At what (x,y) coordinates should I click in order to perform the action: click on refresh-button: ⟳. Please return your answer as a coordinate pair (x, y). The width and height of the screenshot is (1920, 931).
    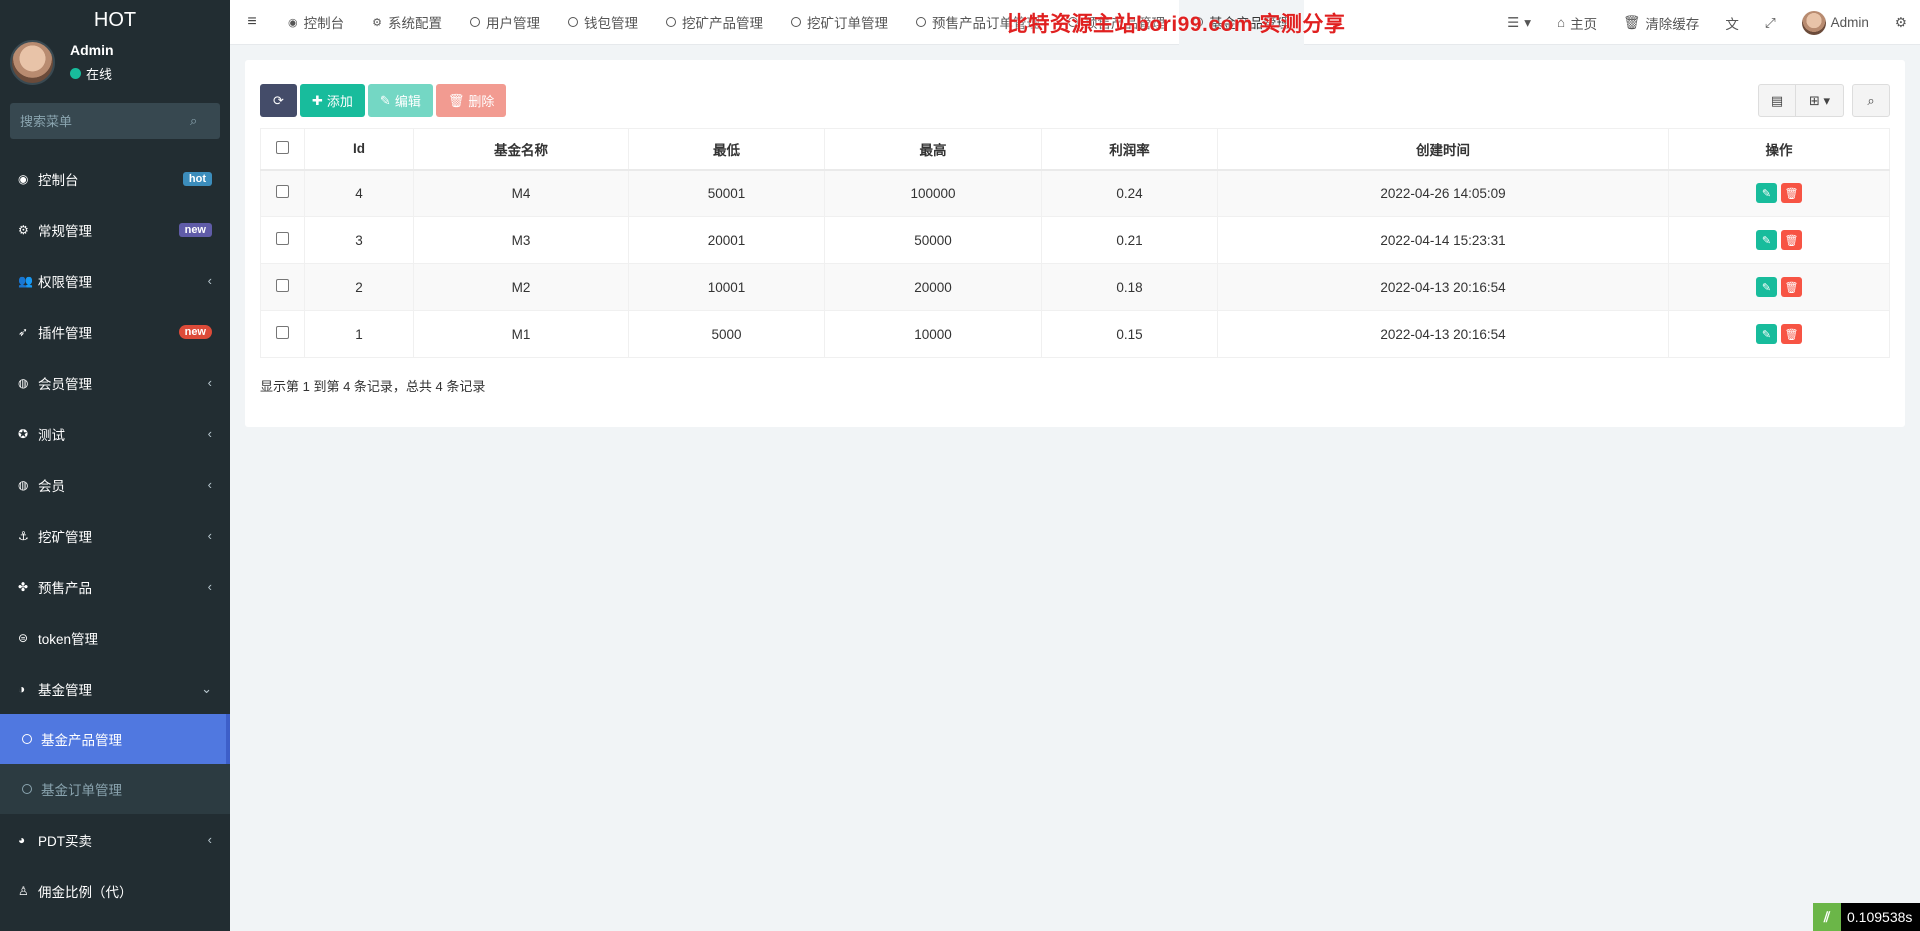
    Looking at the image, I should click on (278, 100).